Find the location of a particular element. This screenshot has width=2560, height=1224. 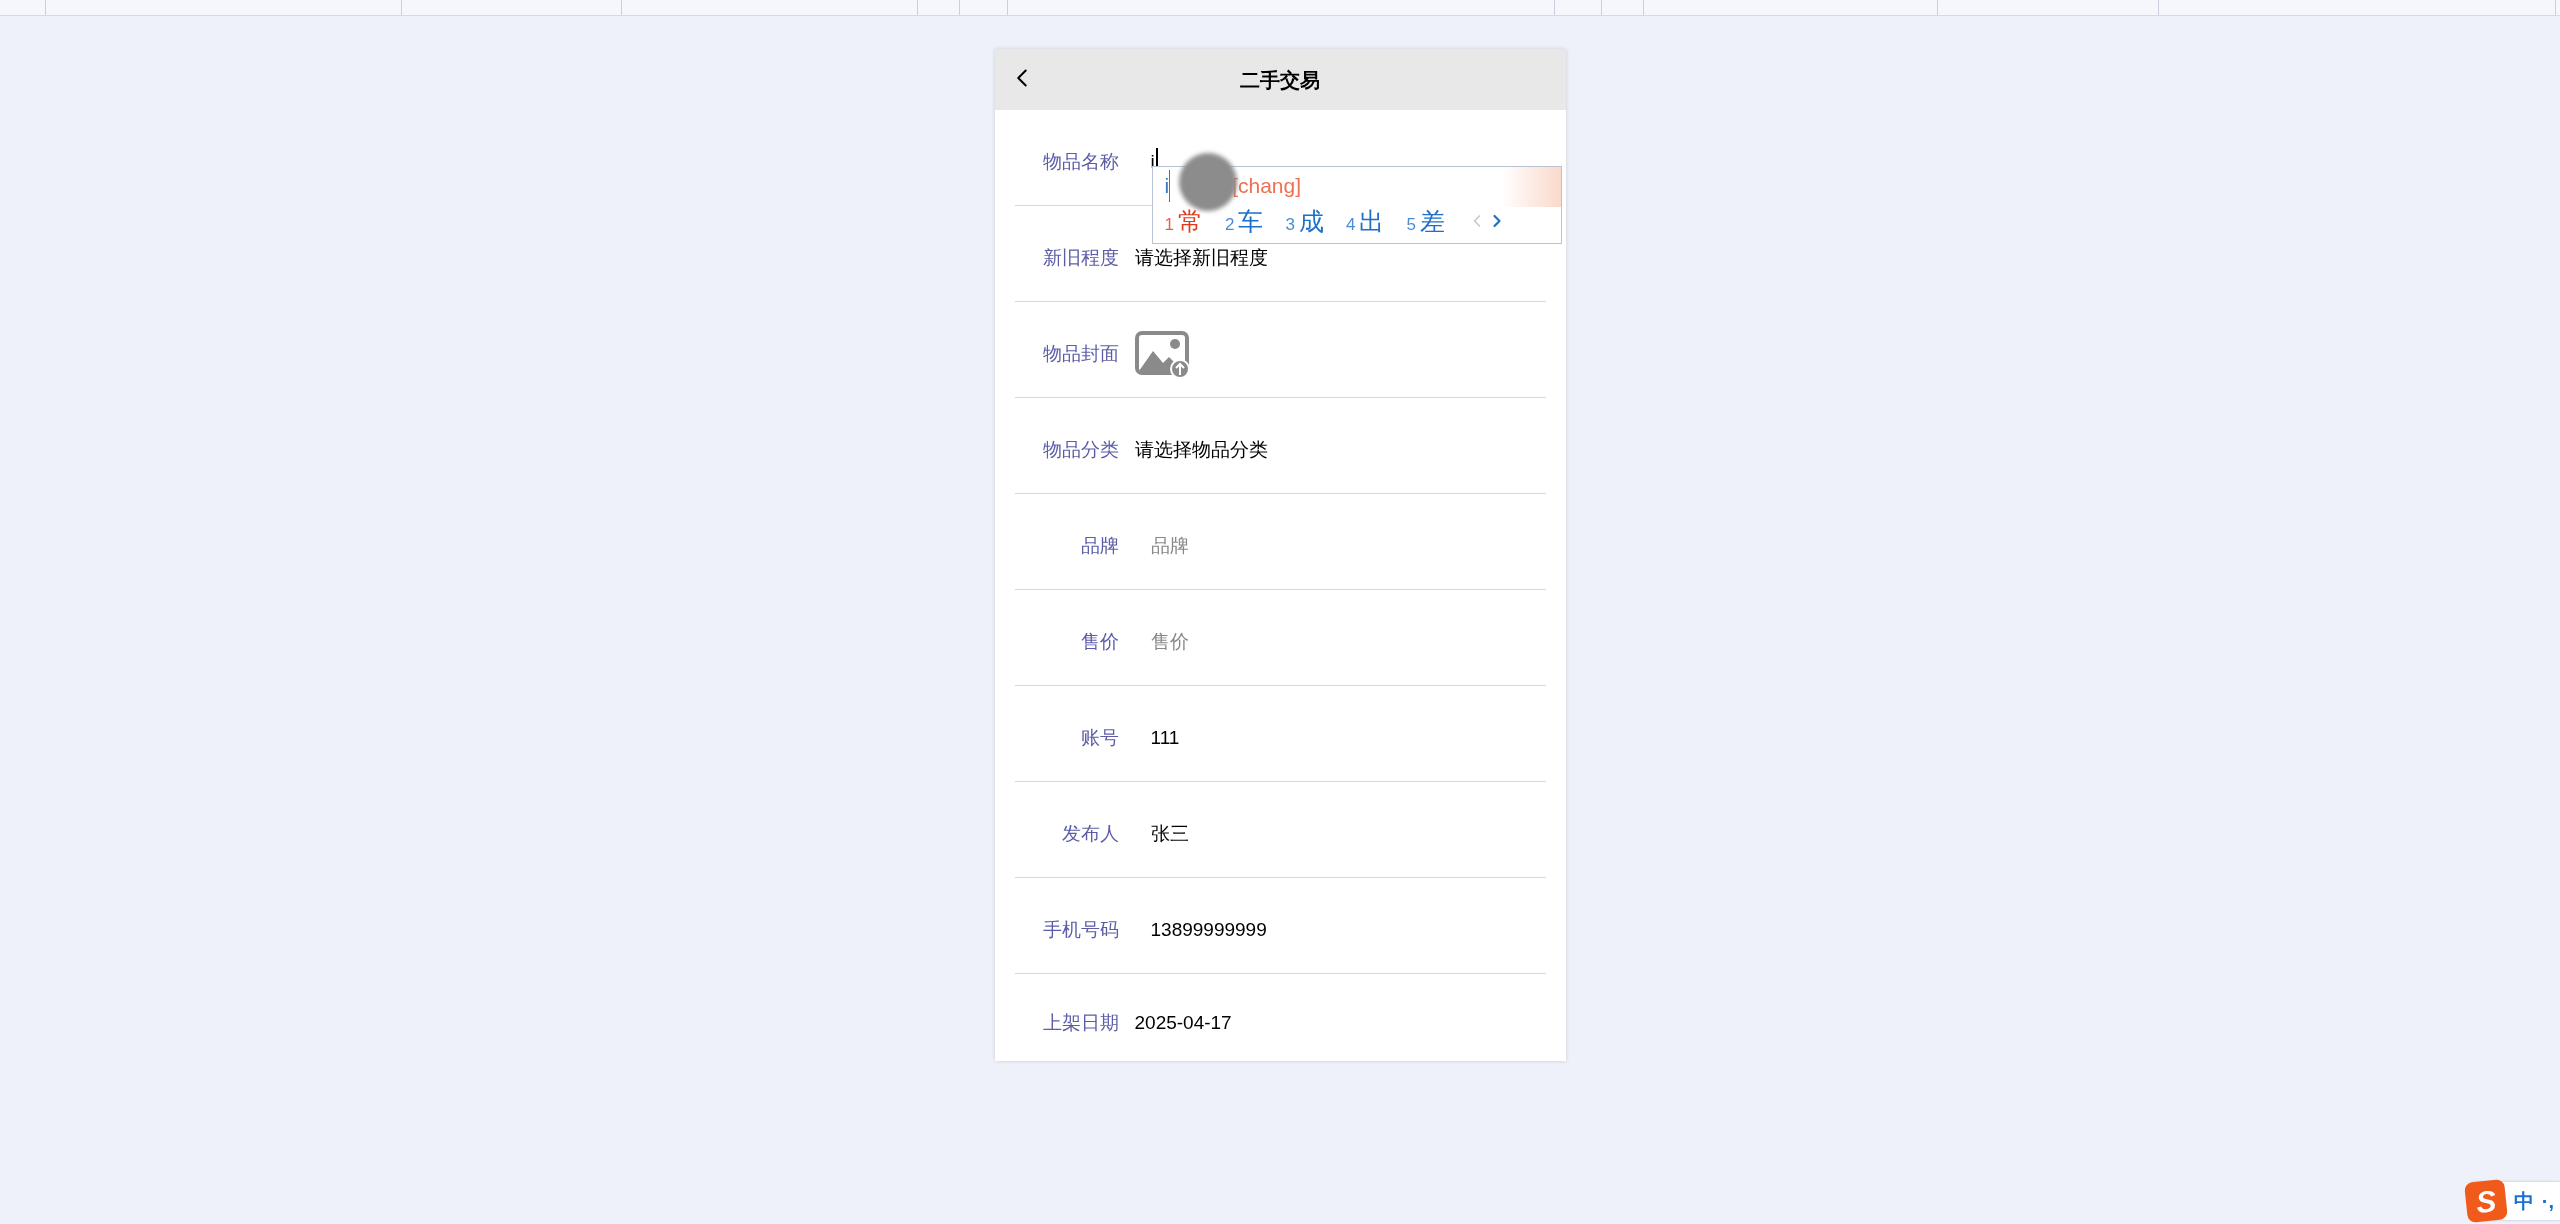

picker-field: 请选择物品分类 is located at coordinates (1201, 450).